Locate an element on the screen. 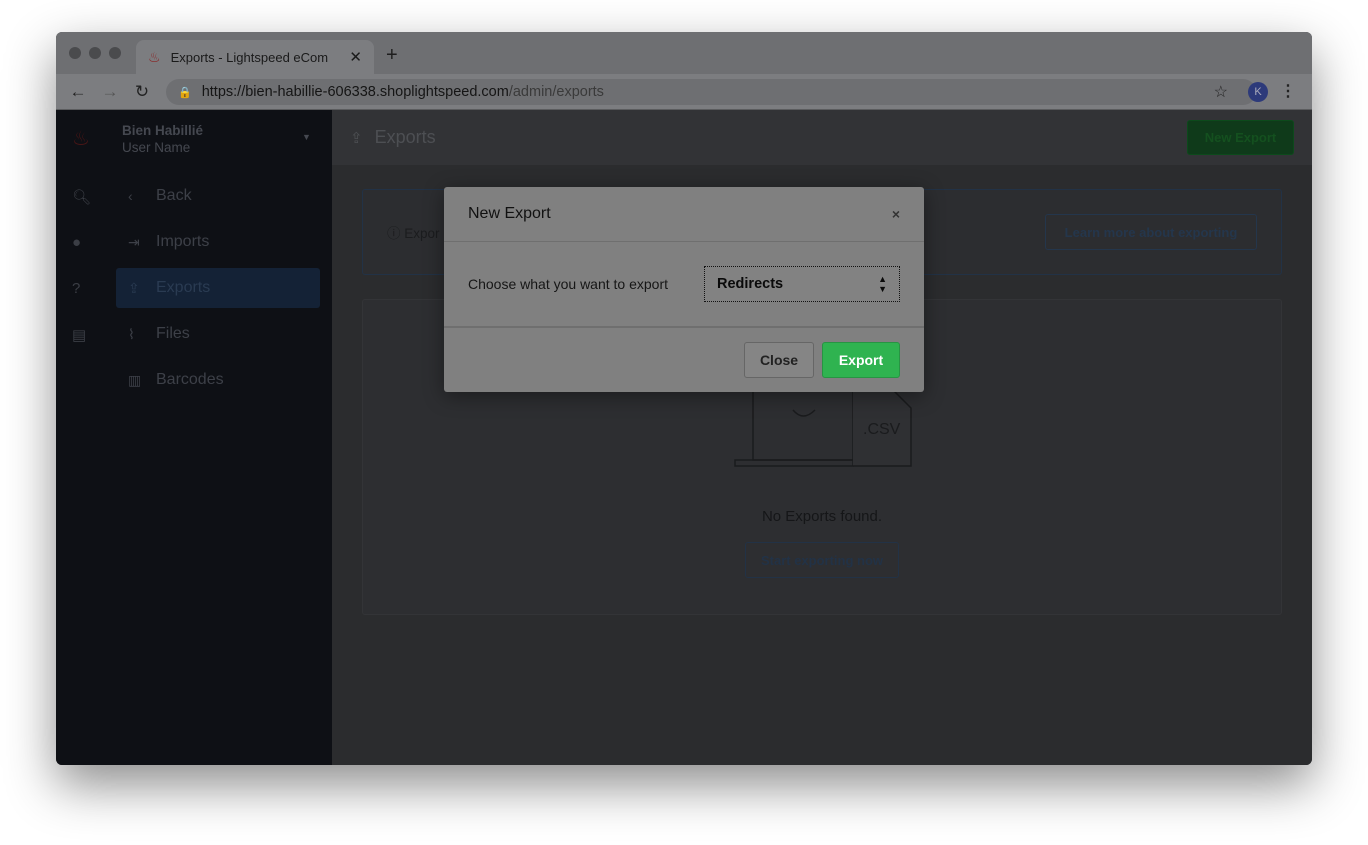 This screenshot has height=845, width=1368. select-arrows-icon: ▲ ▼ is located at coordinates (882, 284).